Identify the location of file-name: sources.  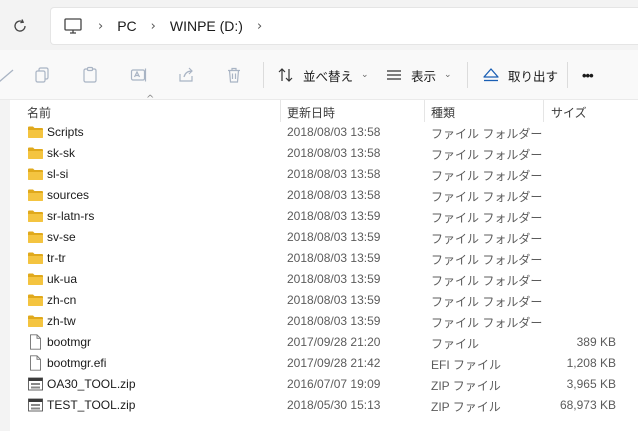
(68, 195).